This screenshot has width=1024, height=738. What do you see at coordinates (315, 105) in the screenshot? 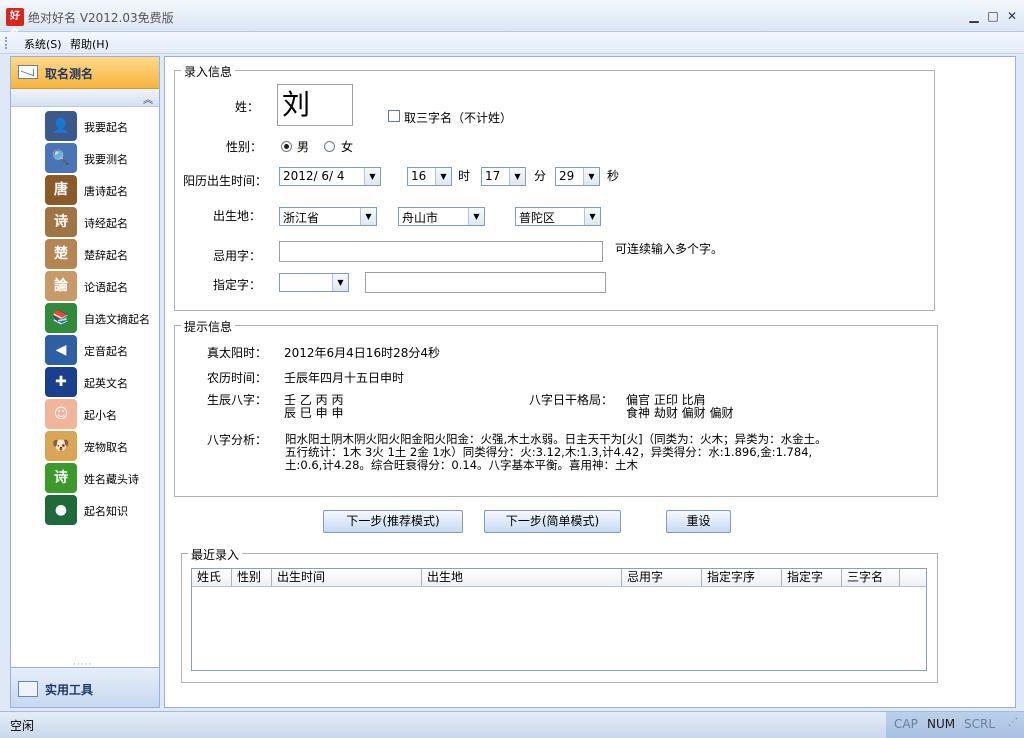
I see `surname-input: 刘` at bounding box center [315, 105].